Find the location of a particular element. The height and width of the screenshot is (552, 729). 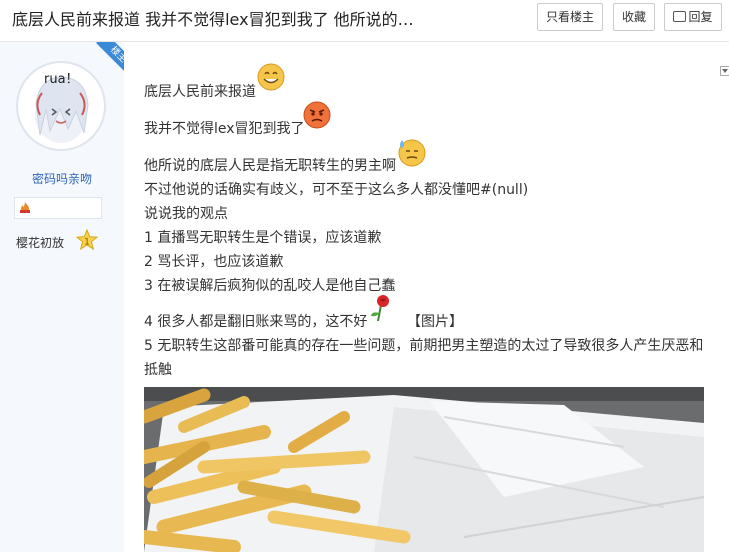

image-placeholder-label: 【图片】 is located at coordinates (435, 321).